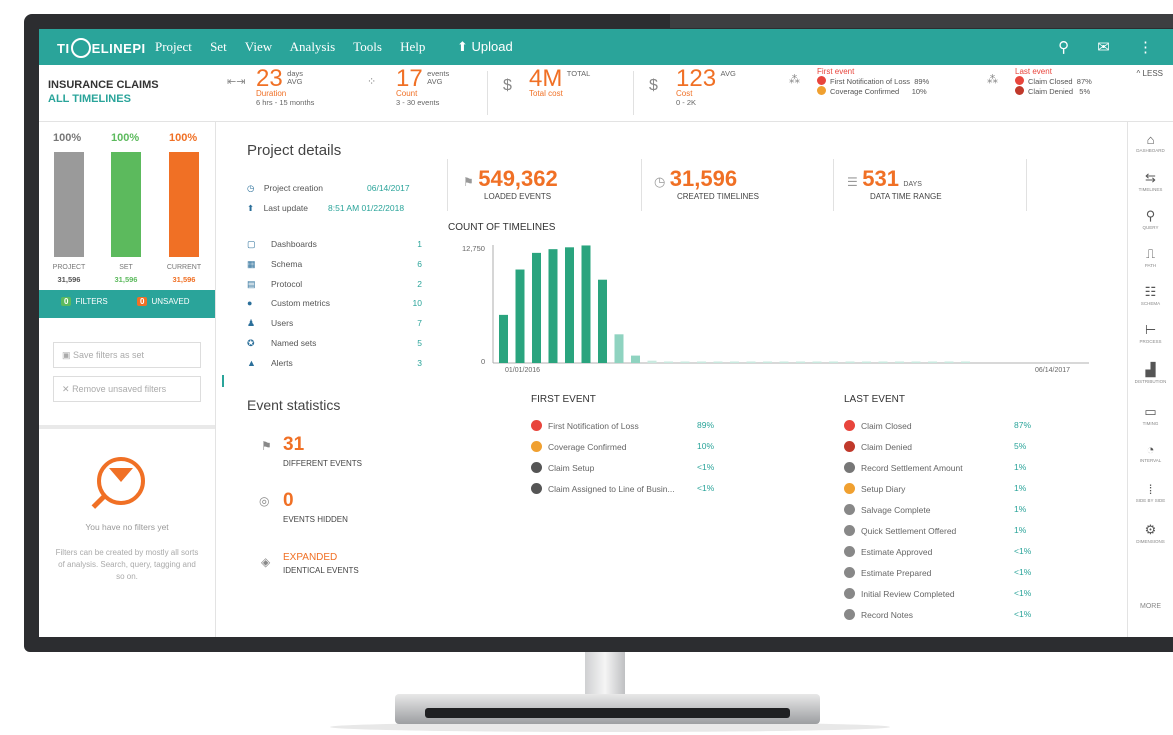 The width and height of the screenshot is (1173, 735). I want to click on event-type-icon, so click(849, 614).